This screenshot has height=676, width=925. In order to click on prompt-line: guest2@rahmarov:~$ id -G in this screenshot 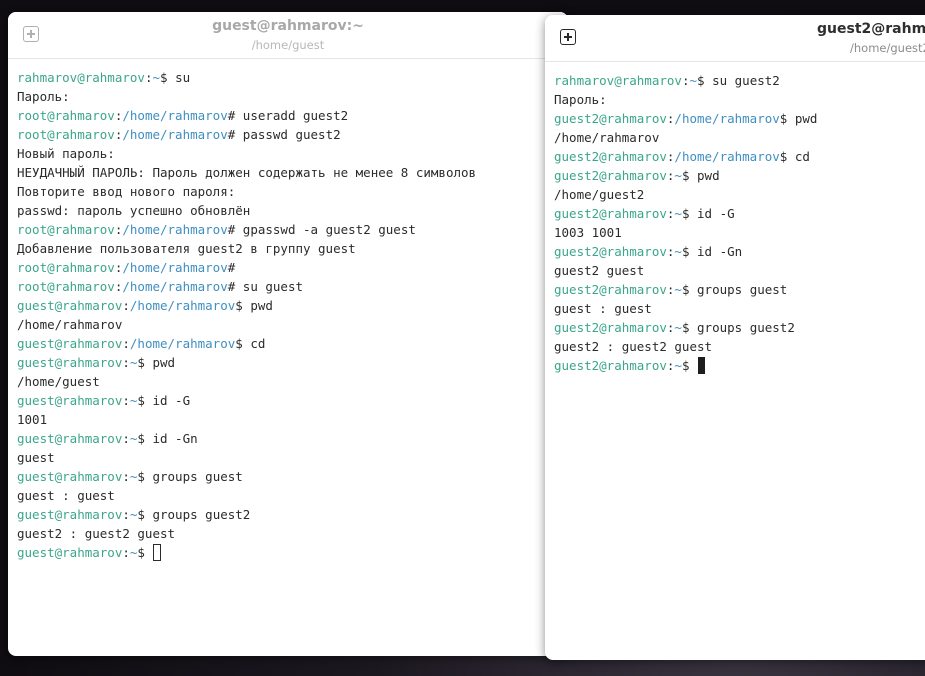, I will do `click(685, 213)`.